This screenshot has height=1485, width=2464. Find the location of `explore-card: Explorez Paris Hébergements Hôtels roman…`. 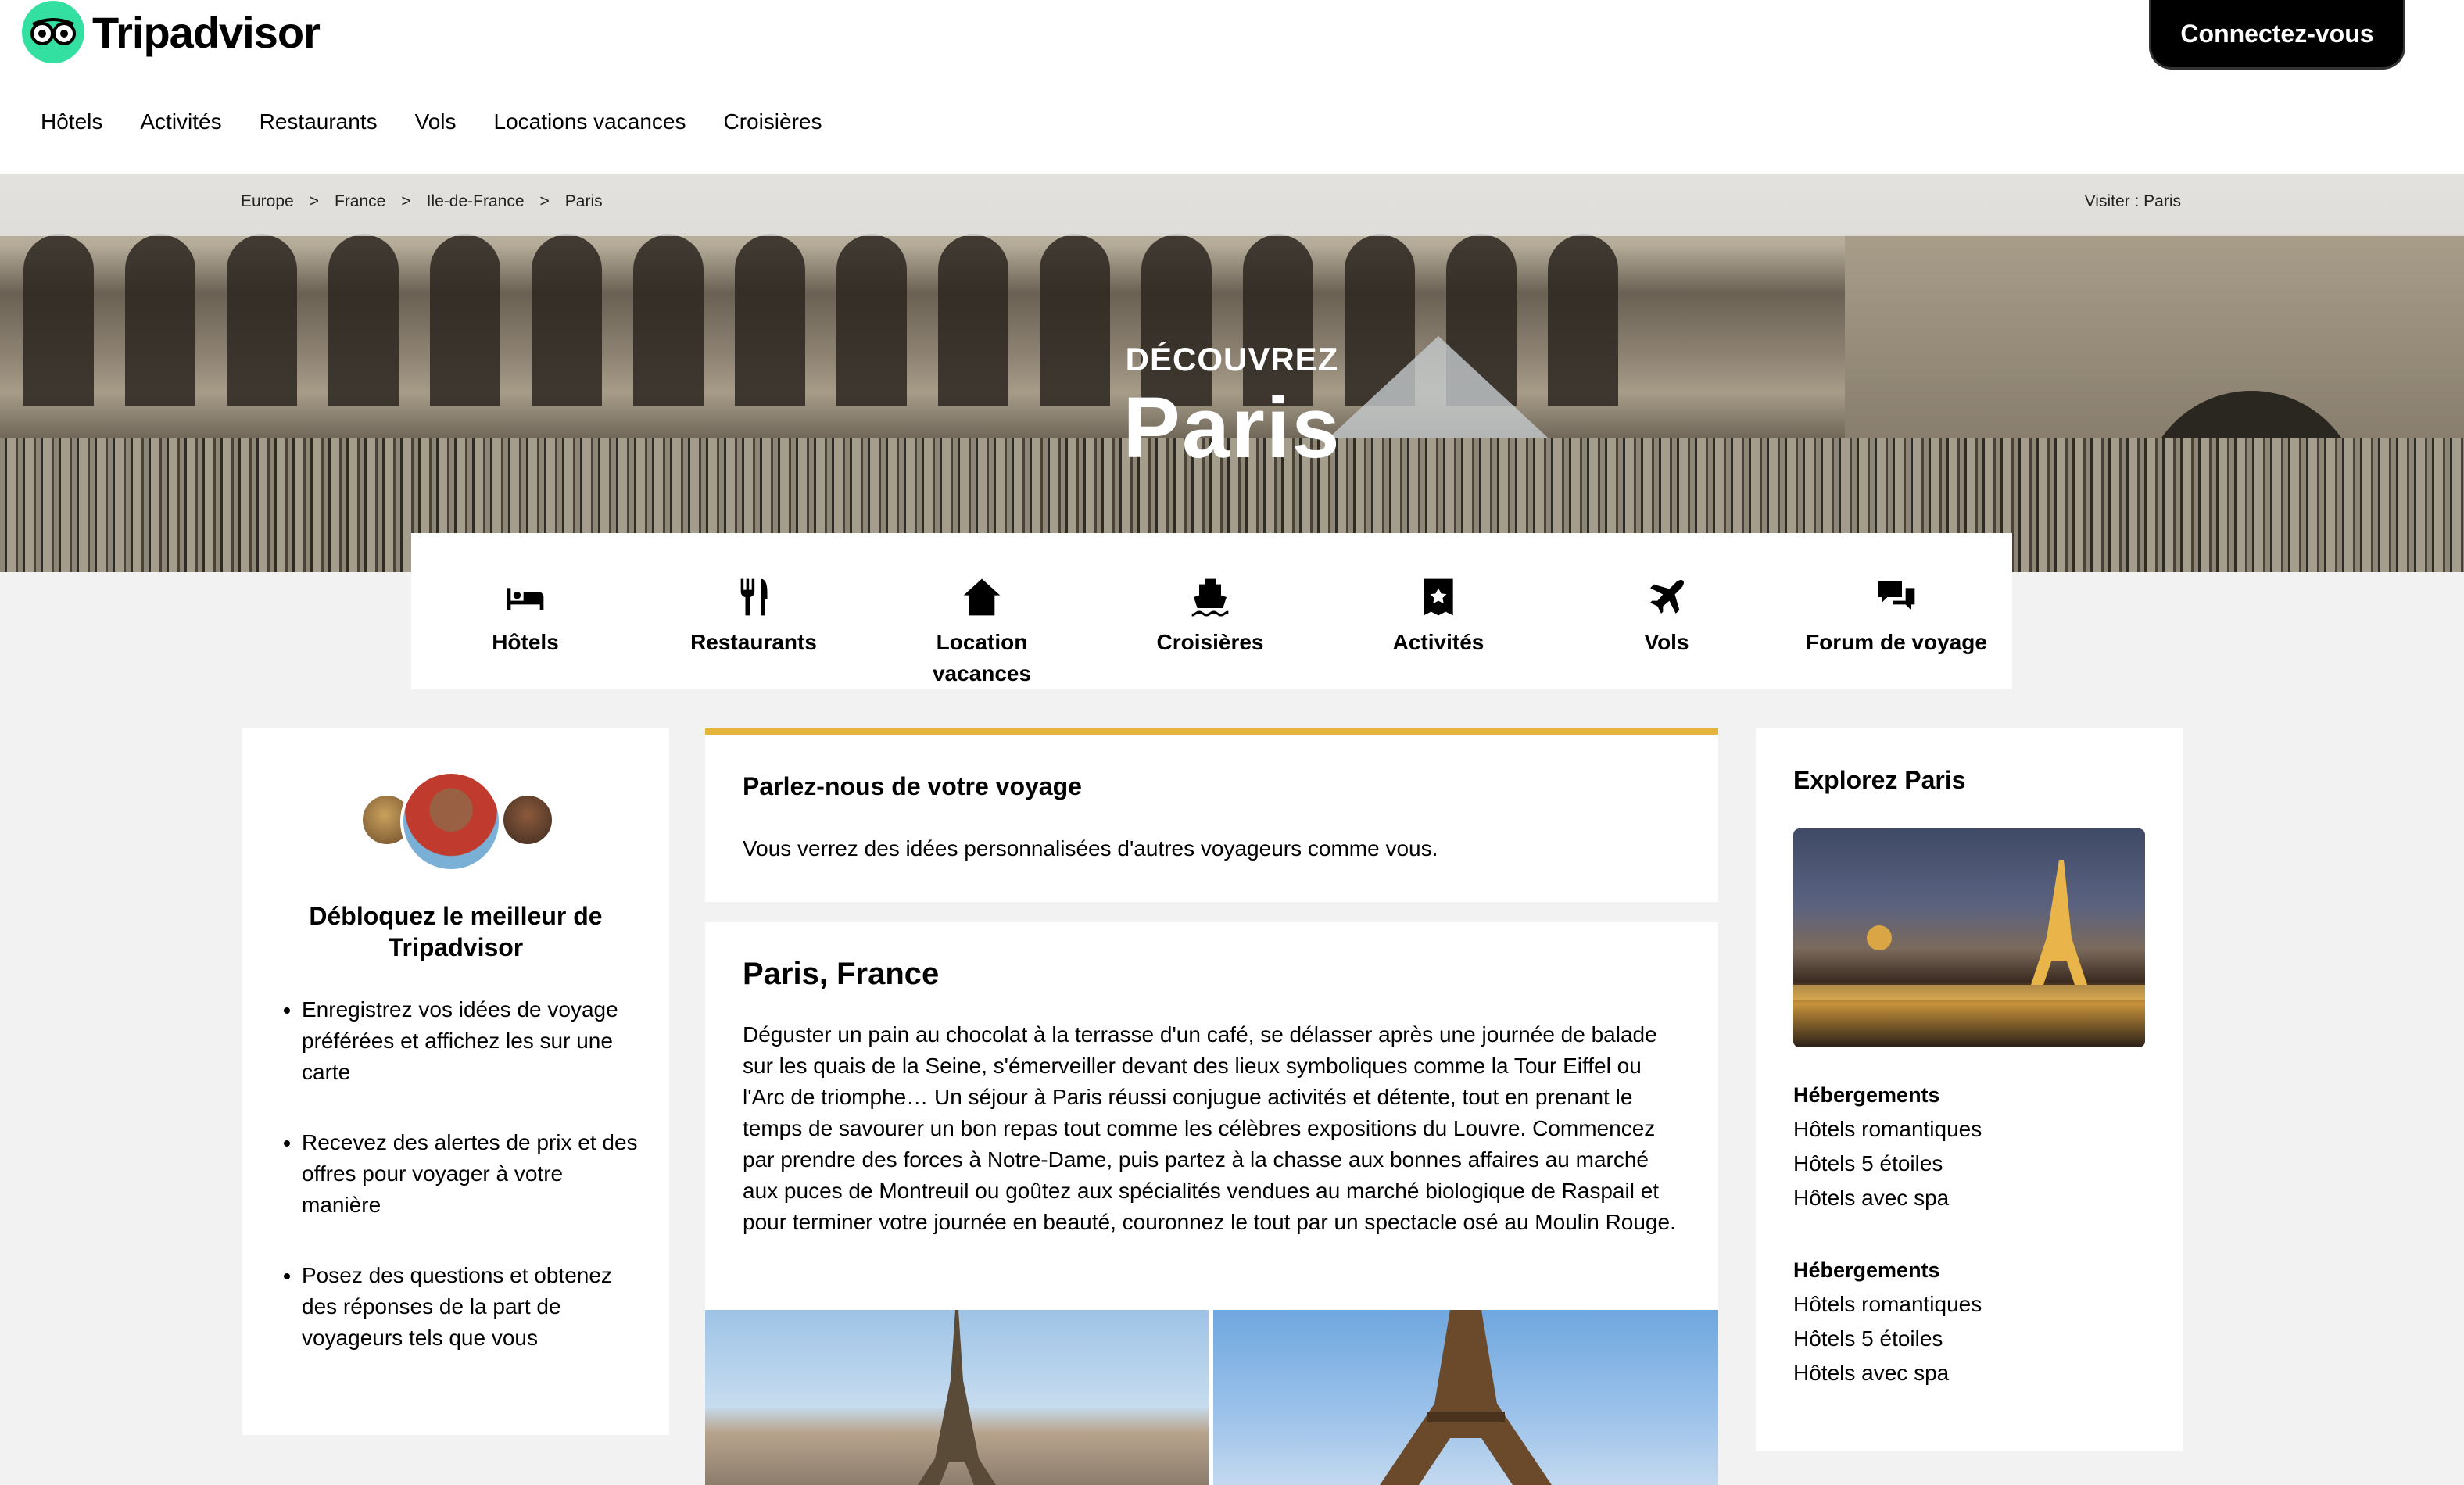

explore-card: Explorez Paris Hébergements Hôtels roman… is located at coordinates (1969, 1089).